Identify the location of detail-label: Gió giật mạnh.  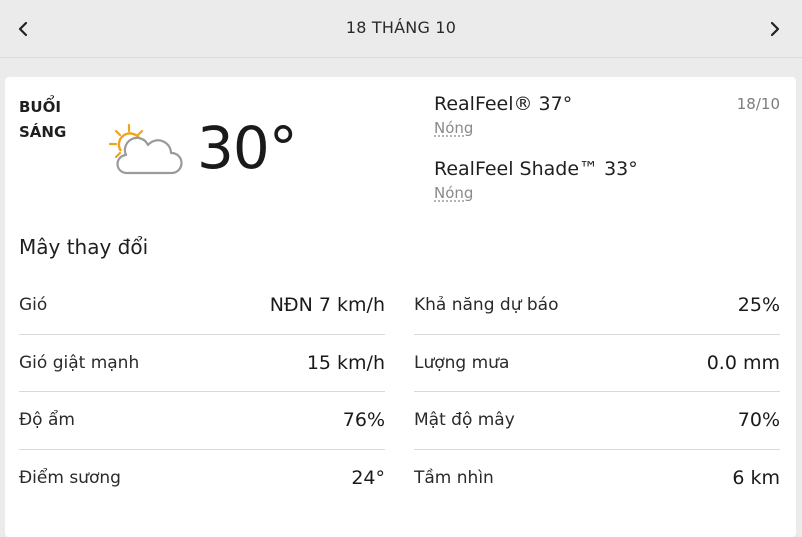
(79, 362).